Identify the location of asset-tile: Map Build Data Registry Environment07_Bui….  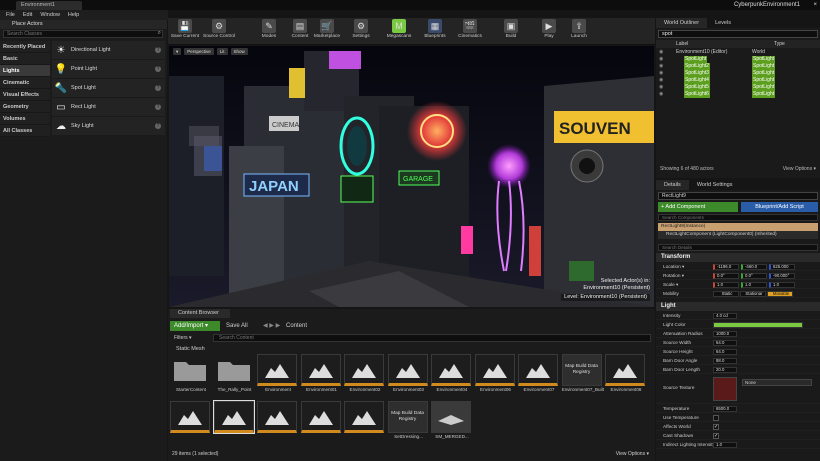
(582, 377).